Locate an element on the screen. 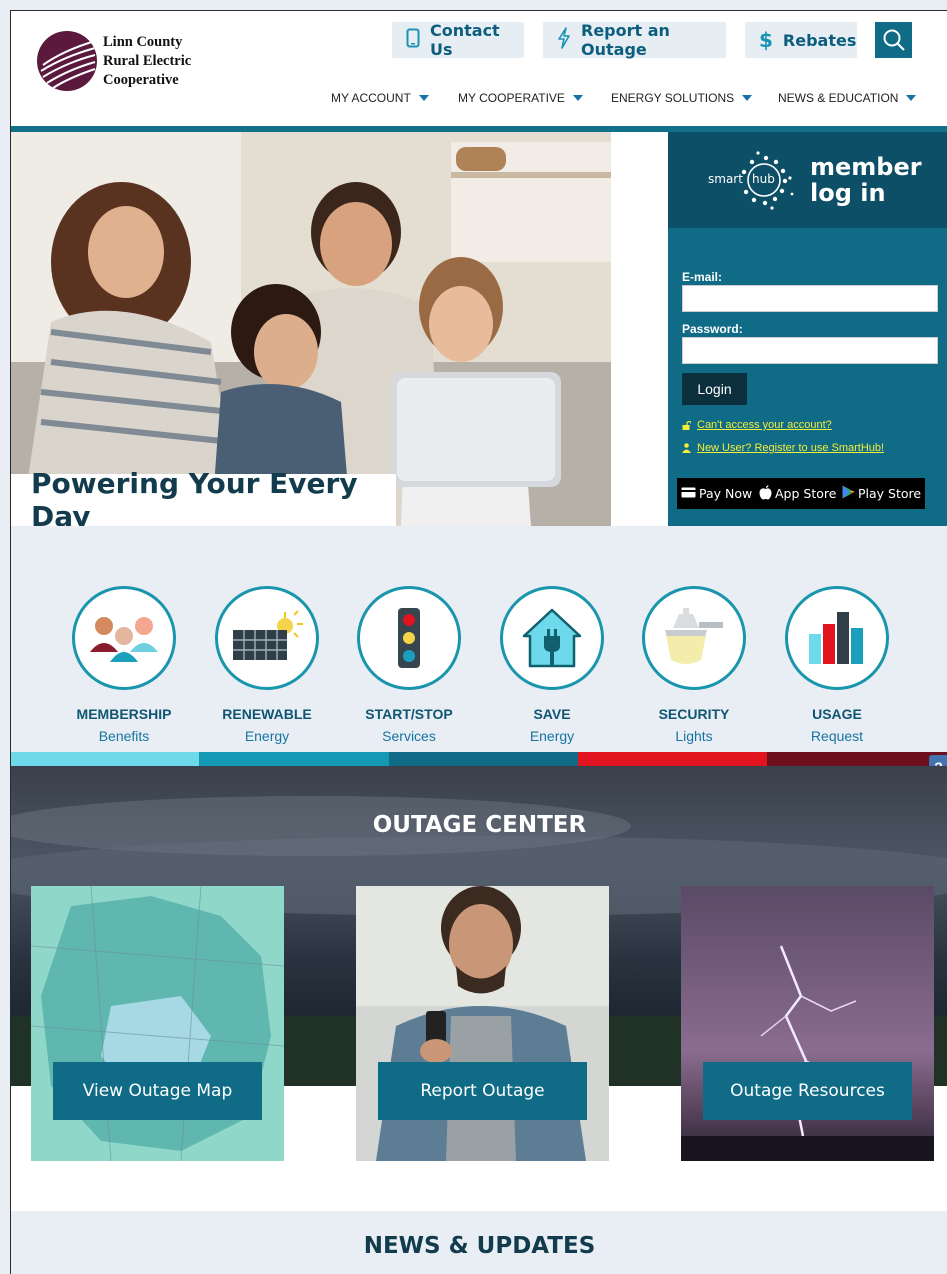  nav-my-cooperative: MY COOPERATIVE is located at coordinates (520, 98).